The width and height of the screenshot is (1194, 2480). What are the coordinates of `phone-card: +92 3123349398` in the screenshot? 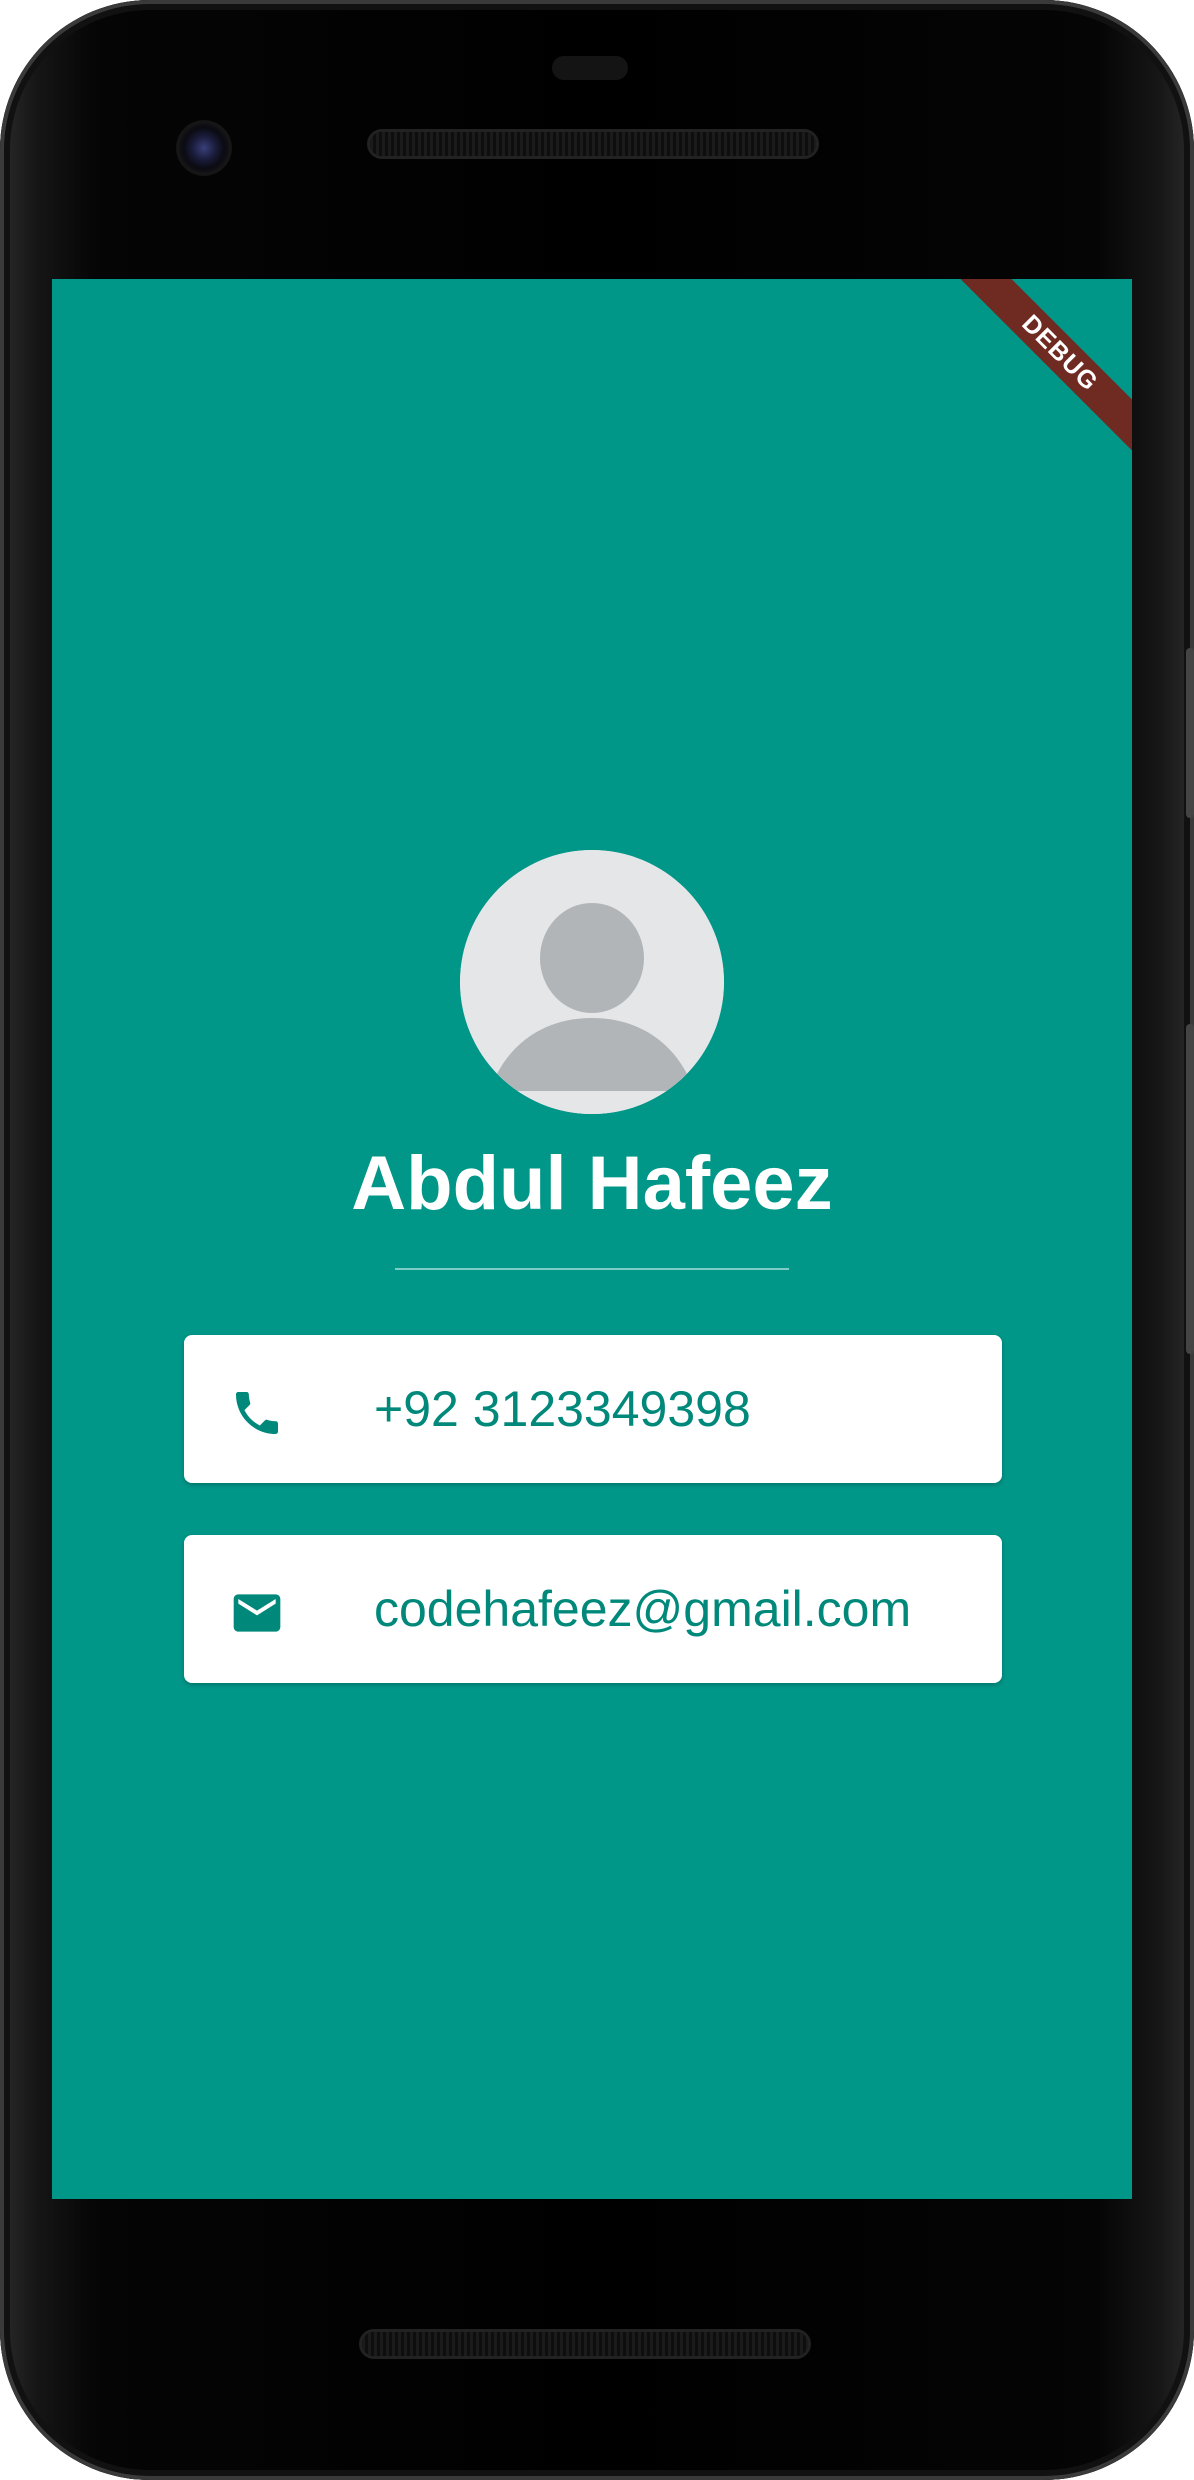 It's located at (593, 1409).